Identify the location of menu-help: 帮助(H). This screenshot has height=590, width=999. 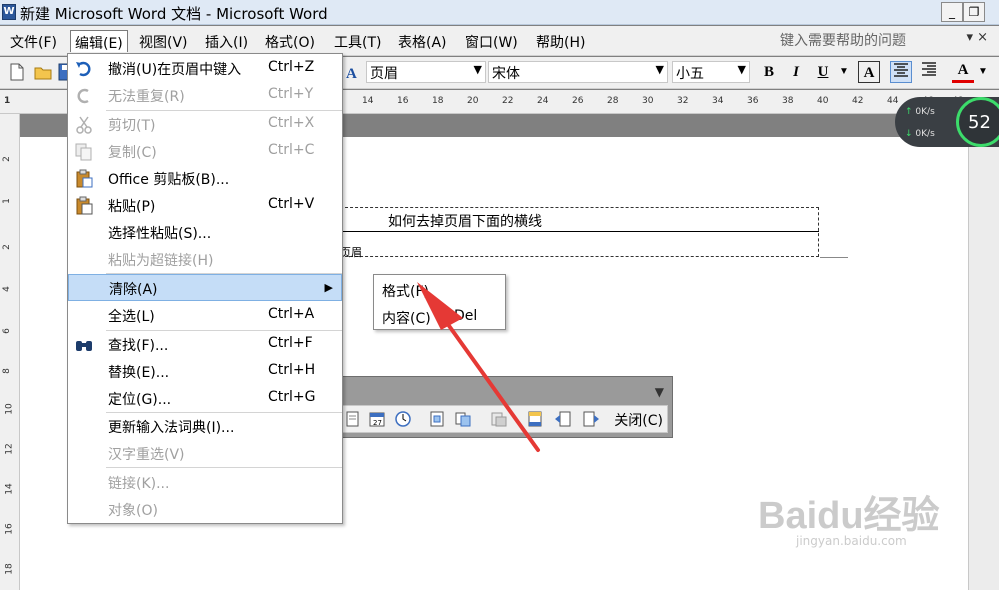
(560, 41).